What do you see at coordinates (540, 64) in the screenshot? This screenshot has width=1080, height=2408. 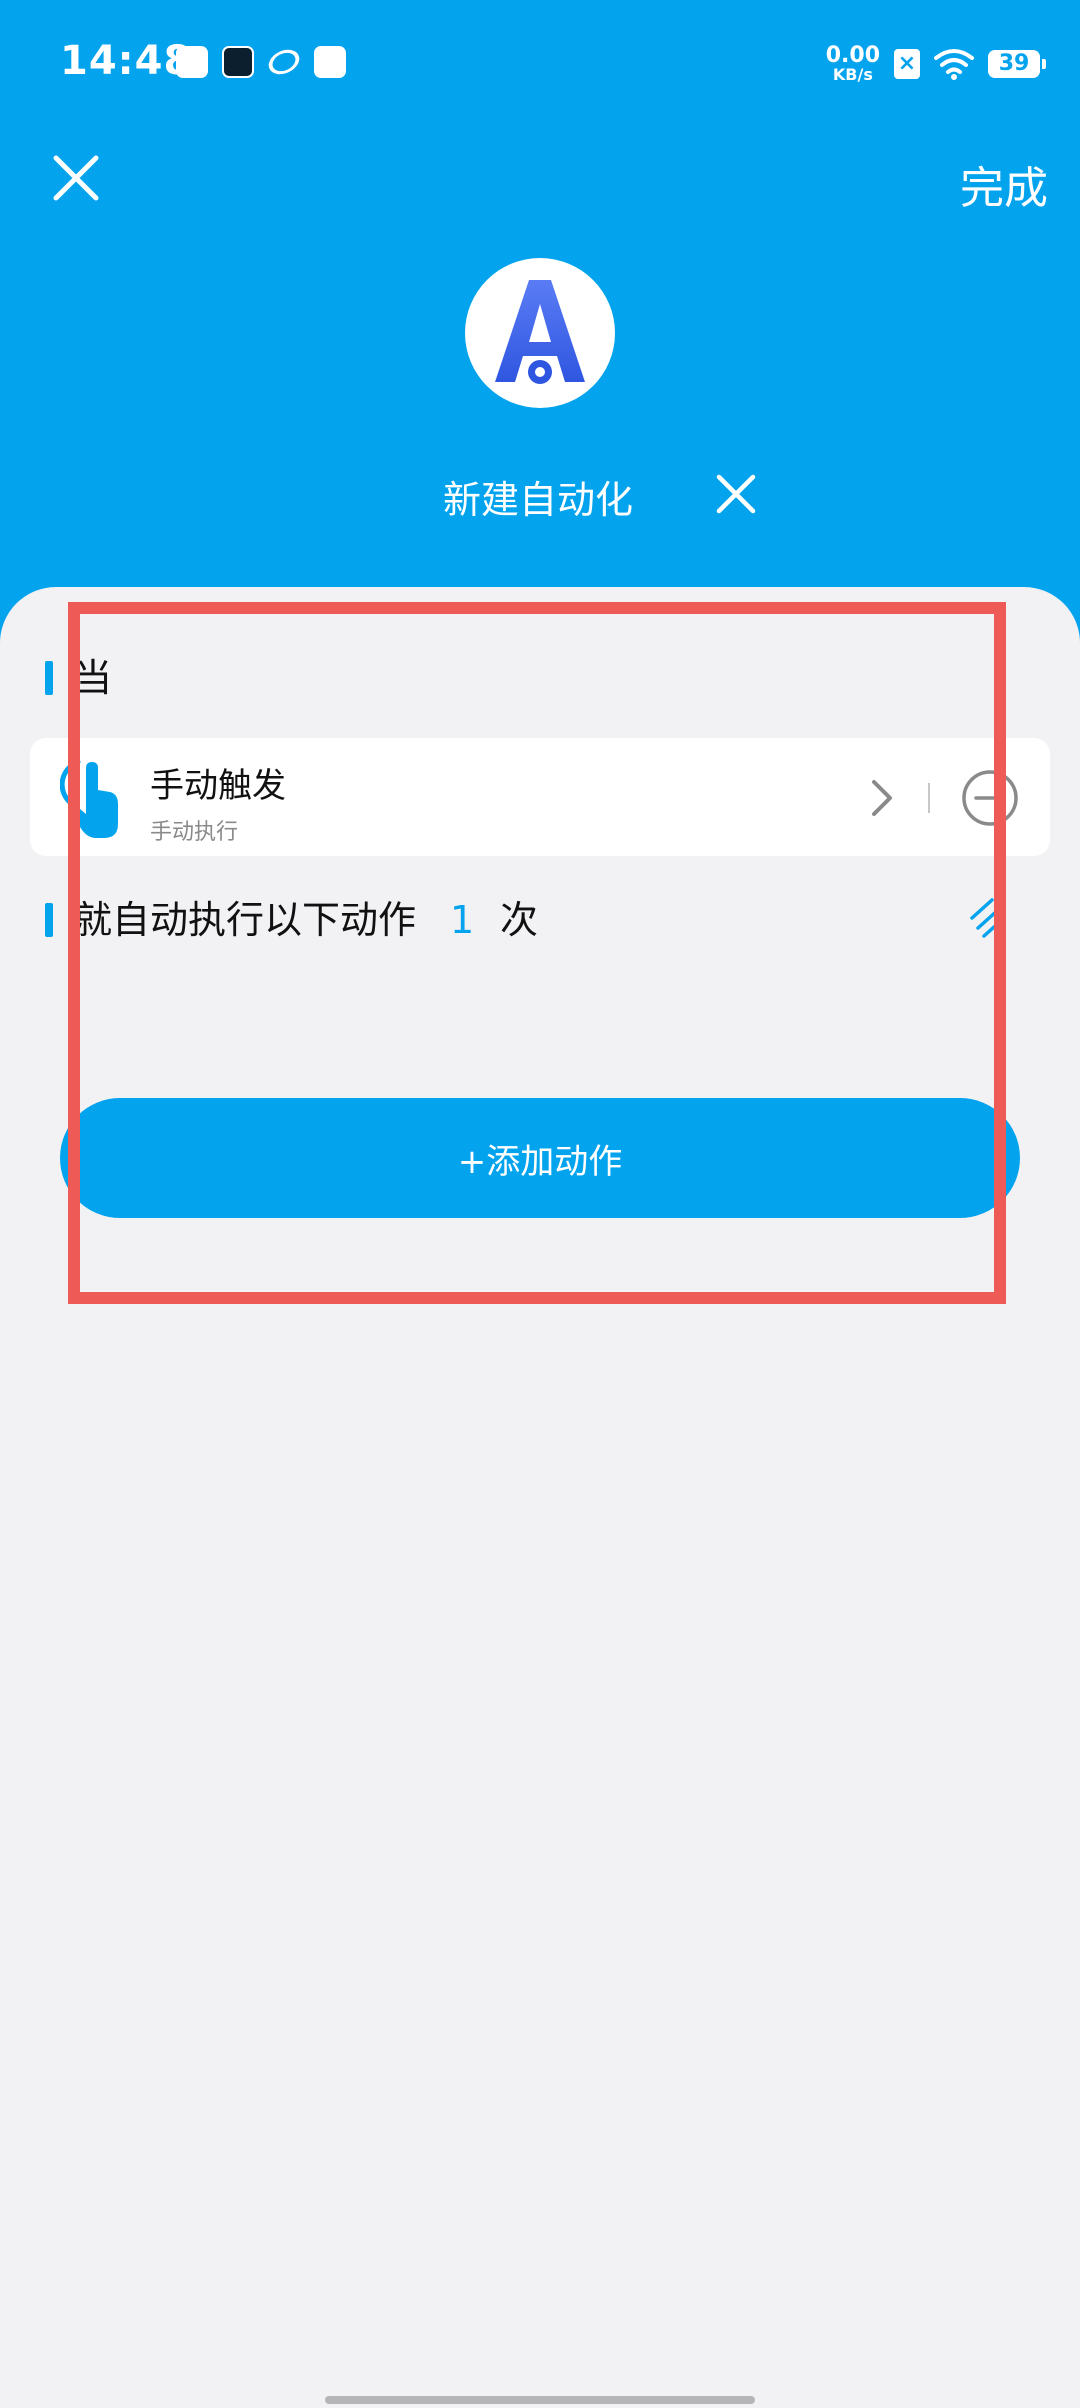 I see `status-bar: 14:48 0.00 KB/s × 39` at bounding box center [540, 64].